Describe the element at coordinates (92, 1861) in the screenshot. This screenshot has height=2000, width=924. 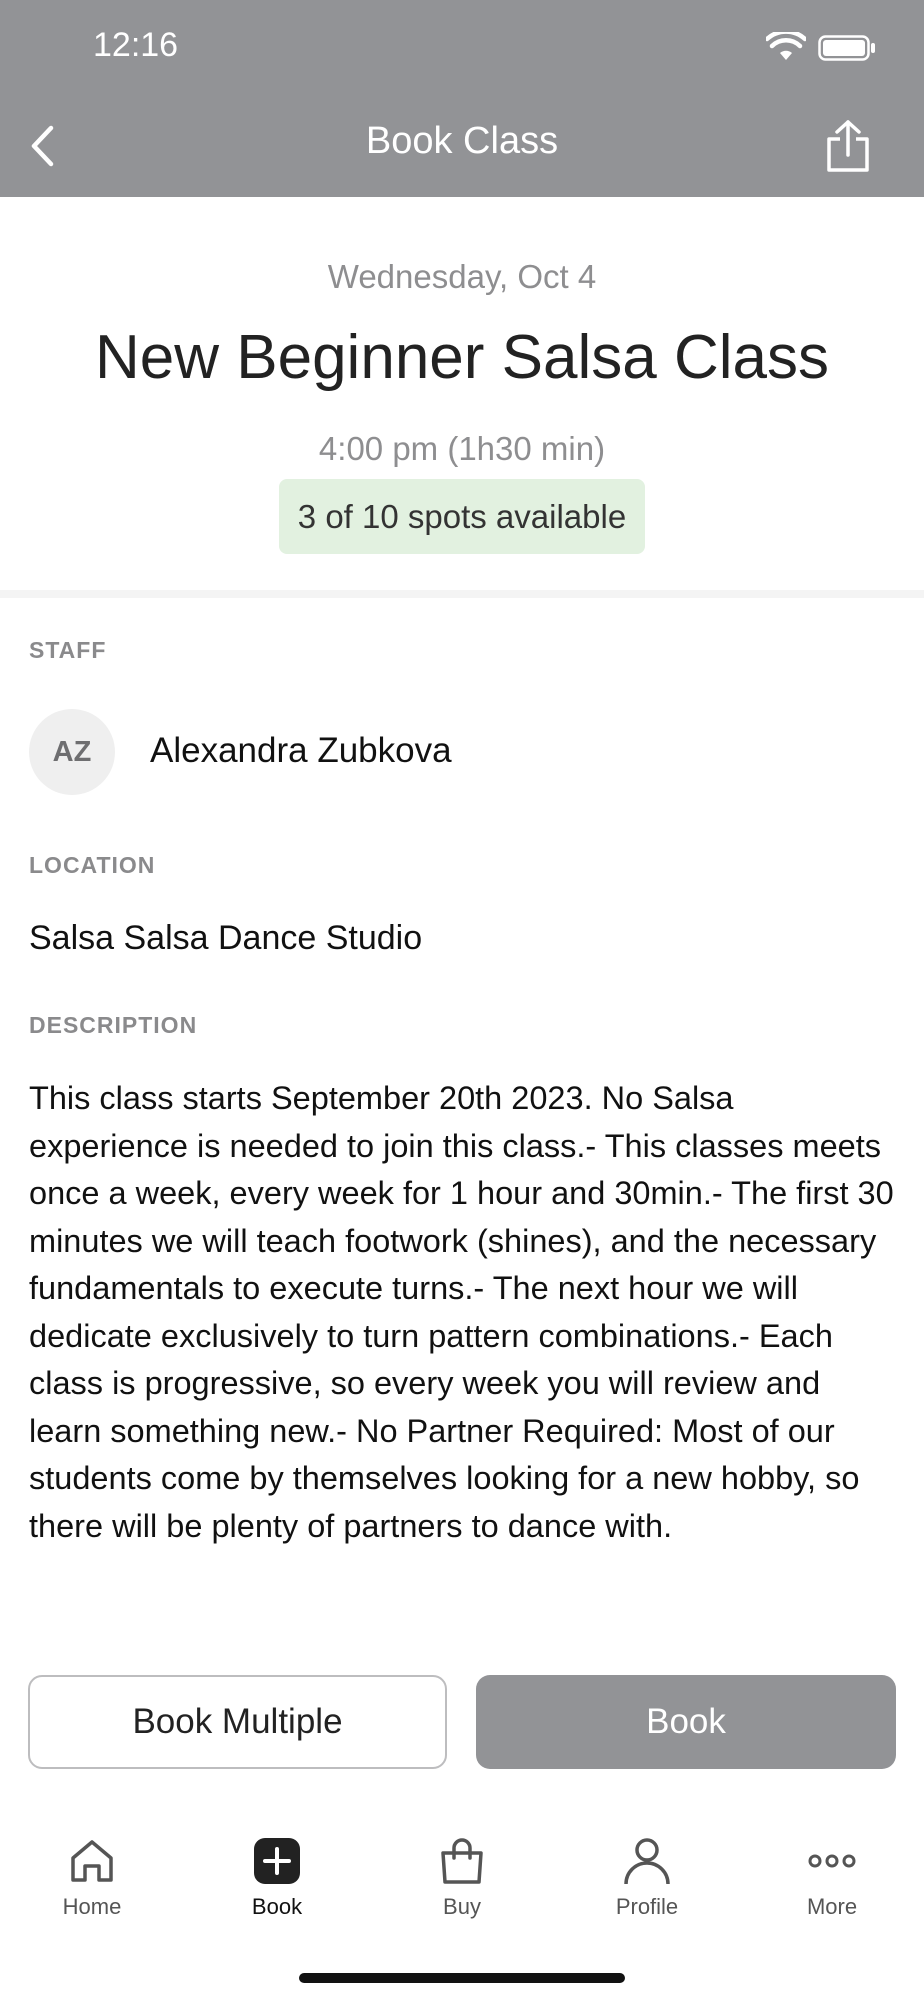
I see `home-icon` at that location.